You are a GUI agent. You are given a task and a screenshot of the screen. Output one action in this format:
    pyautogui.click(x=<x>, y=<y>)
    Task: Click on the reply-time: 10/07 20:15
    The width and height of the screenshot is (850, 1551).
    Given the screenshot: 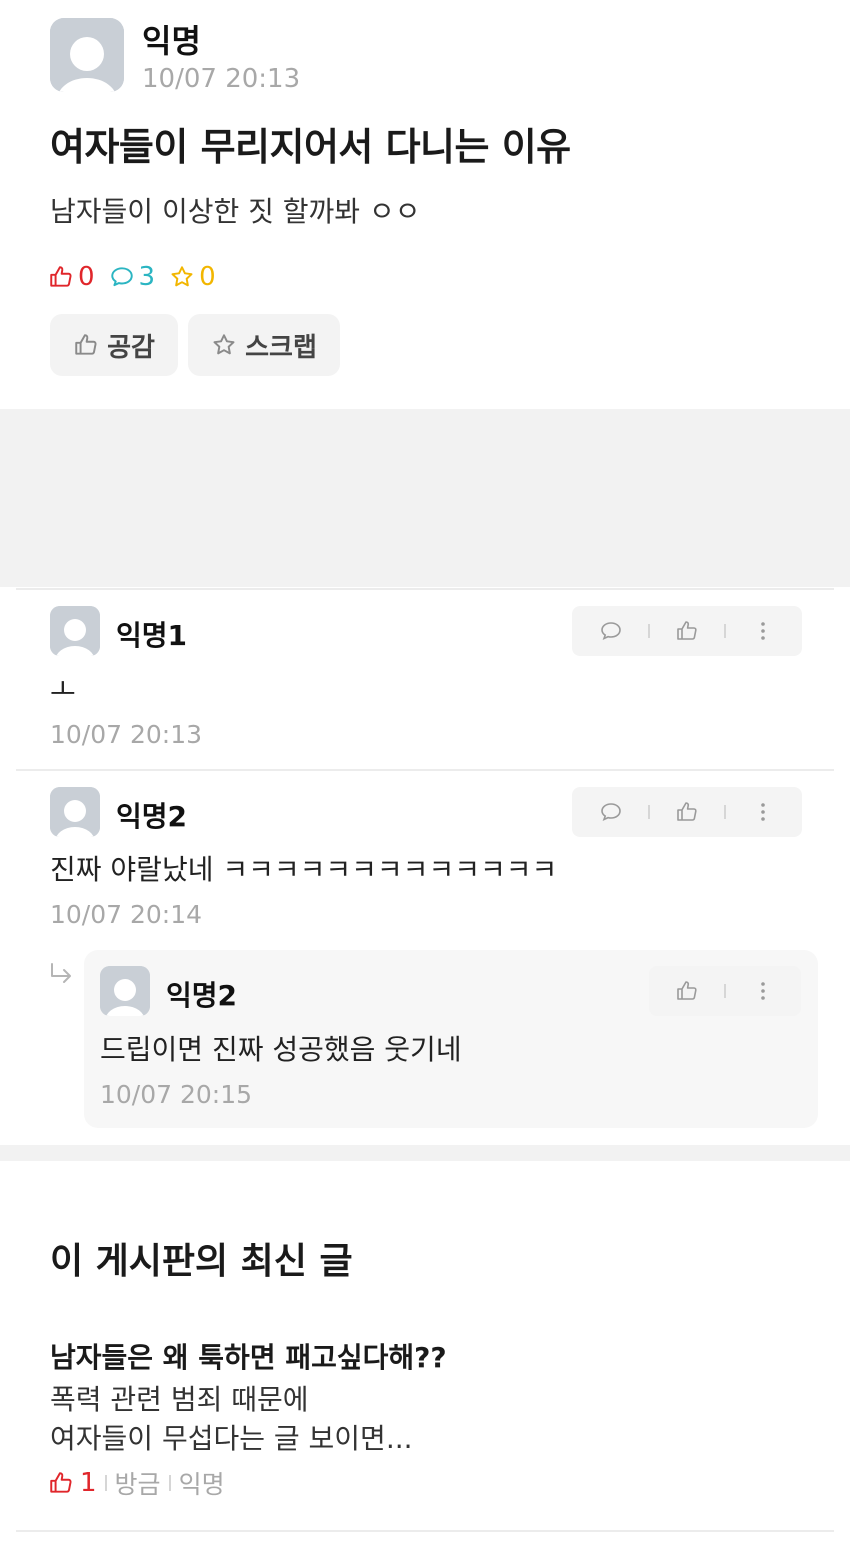 What is the action you would take?
    pyautogui.click(x=176, y=1094)
    